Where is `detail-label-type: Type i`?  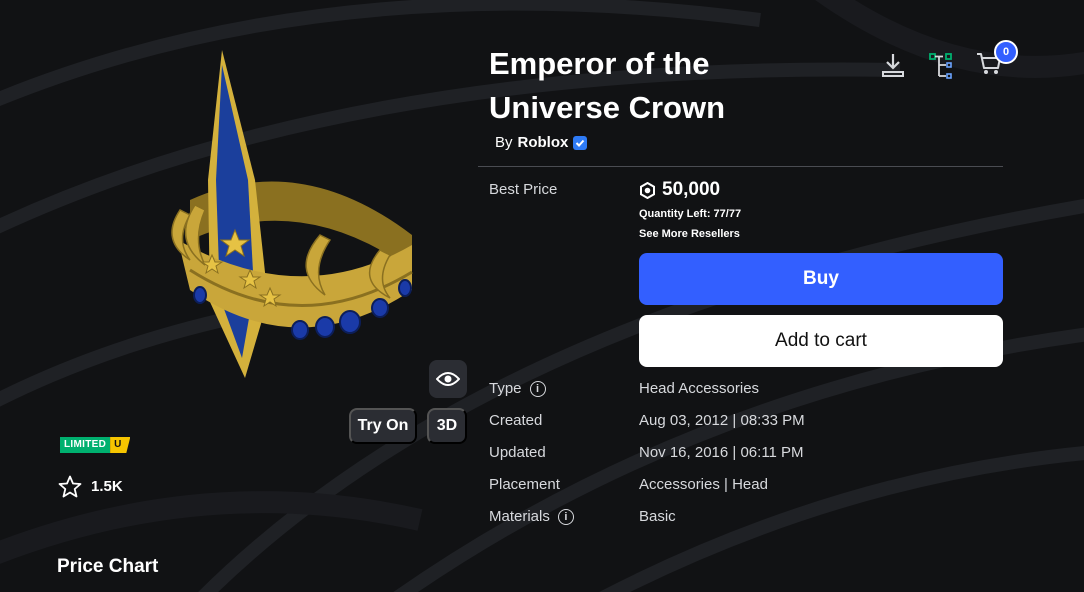 detail-label-type: Type i is located at coordinates (517, 388).